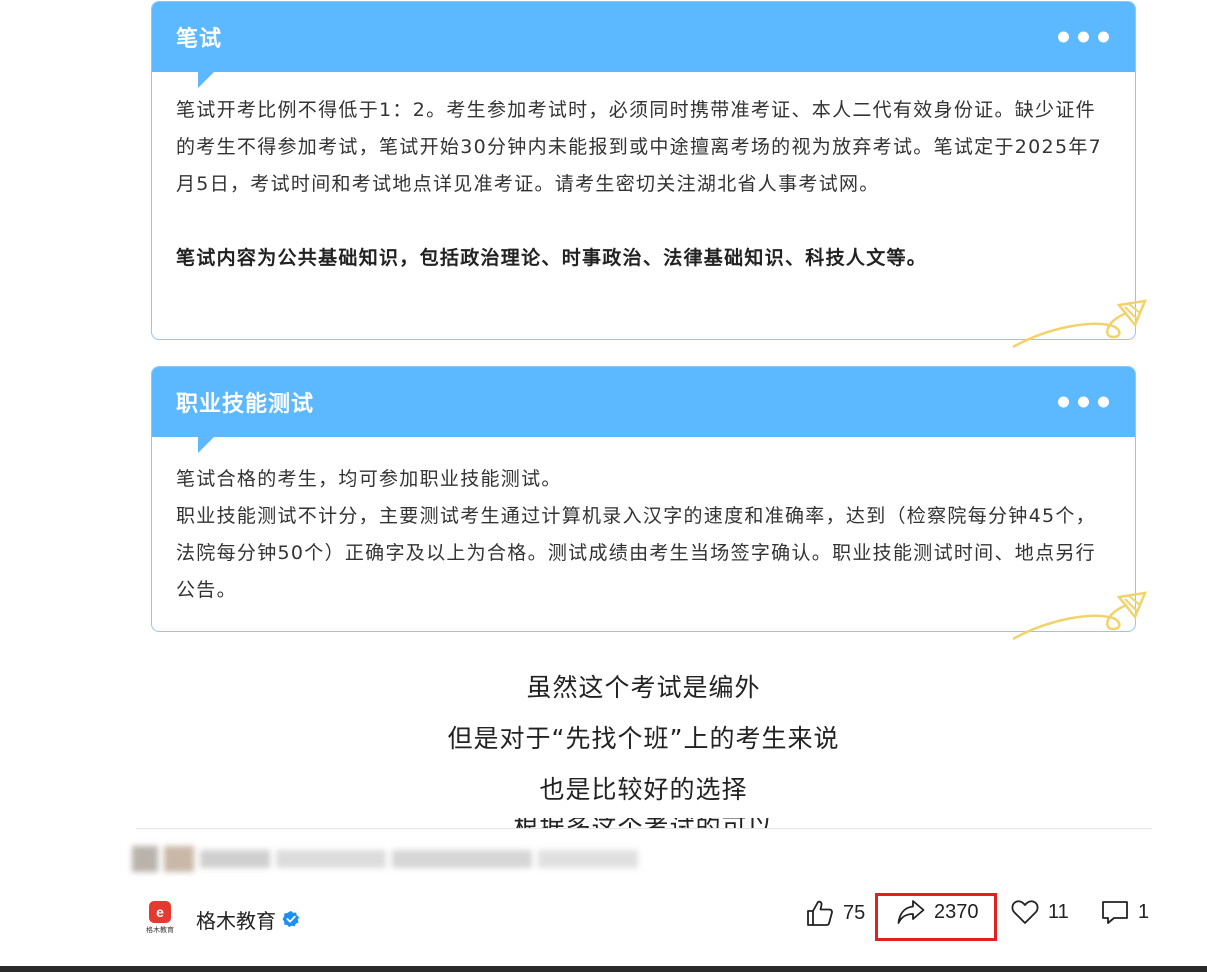 The height and width of the screenshot is (972, 1207). What do you see at coordinates (245, 404) in the screenshot?
I see `card-title: 职业技能测试` at bounding box center [245, 404].